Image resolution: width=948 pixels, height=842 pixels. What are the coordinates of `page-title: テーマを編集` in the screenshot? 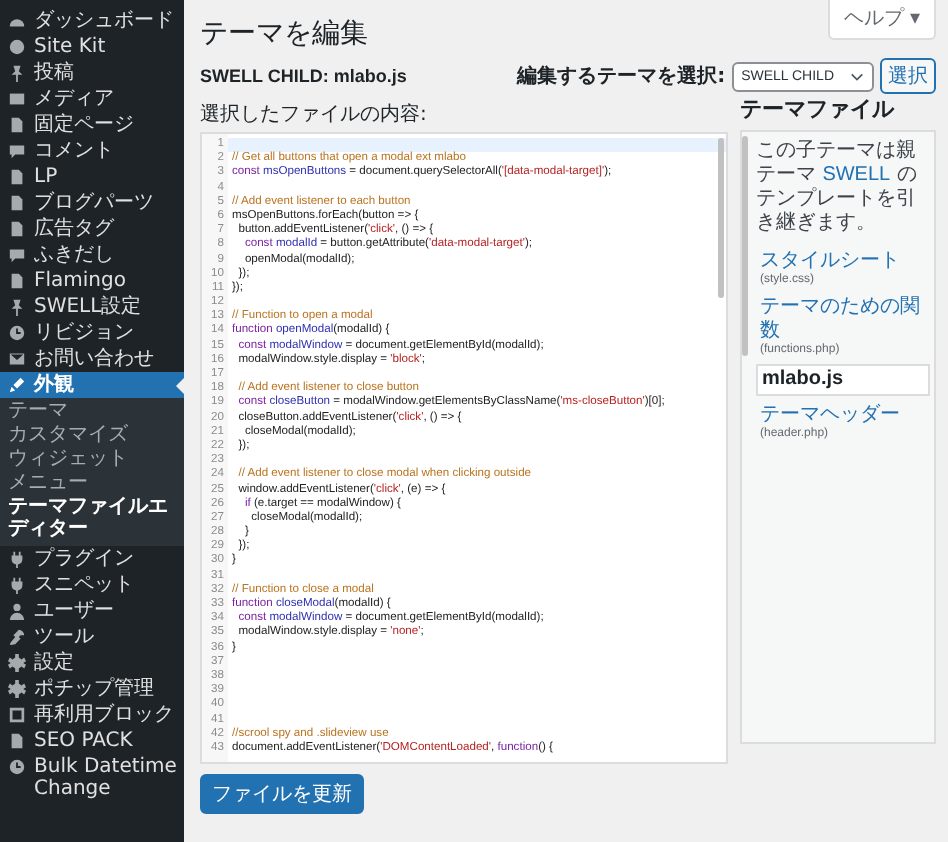 It's located at (284, 34).